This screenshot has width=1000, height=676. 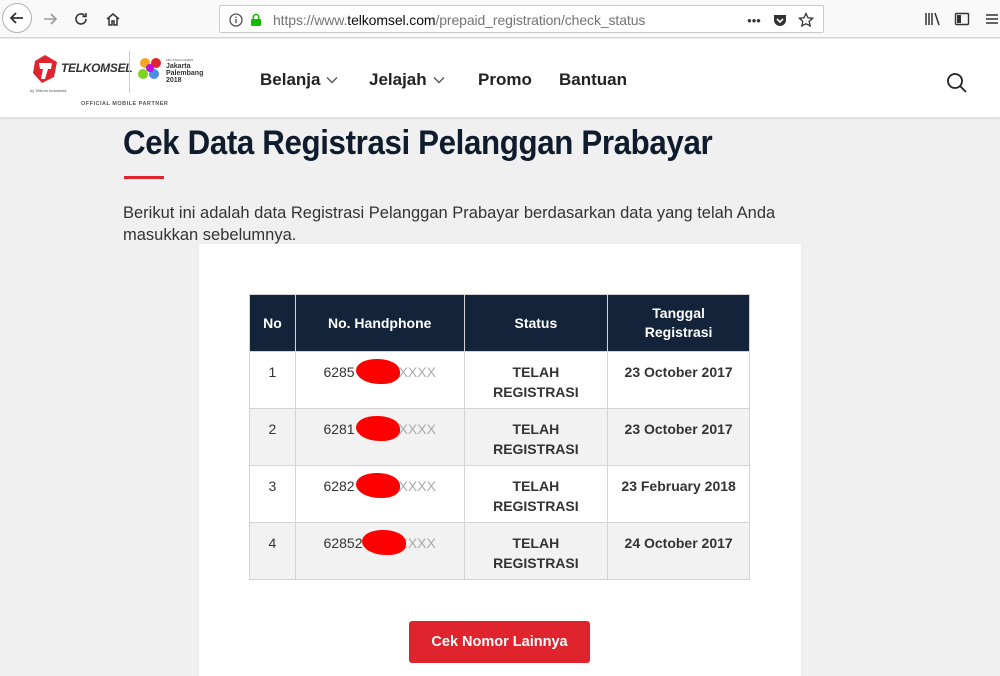 I want to click on cell-phone: 6281 XXXX, so click(x=379, y=437).